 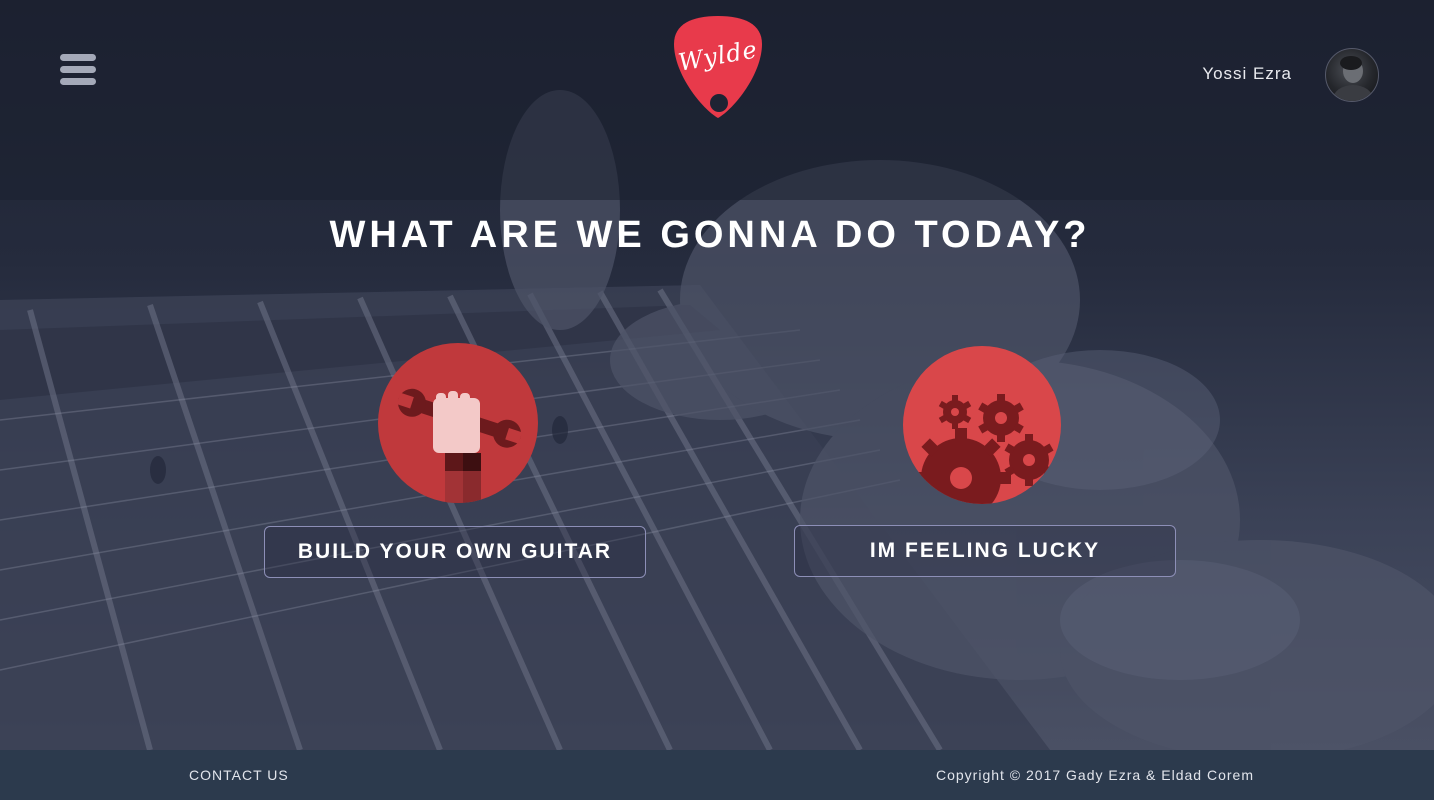 What do you see at coordinates (710, 235) in the screenshot?
I see `page-headline: WHAT ARE WE GONNA DO TODAY?` at bounding box center [710, 235].